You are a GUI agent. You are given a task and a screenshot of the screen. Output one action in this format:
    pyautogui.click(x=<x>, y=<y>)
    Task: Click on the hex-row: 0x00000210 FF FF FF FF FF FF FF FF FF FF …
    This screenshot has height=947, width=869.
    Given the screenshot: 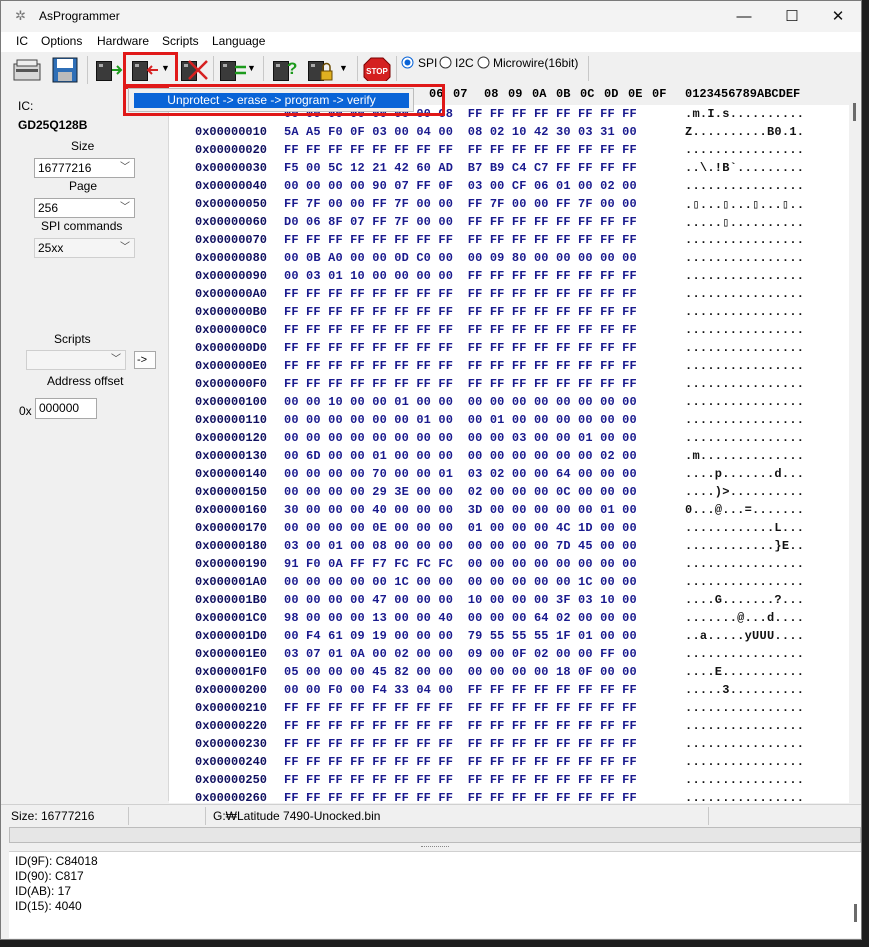 What is the action you would take?
    pyautogui.click(x=509, y=708)
    